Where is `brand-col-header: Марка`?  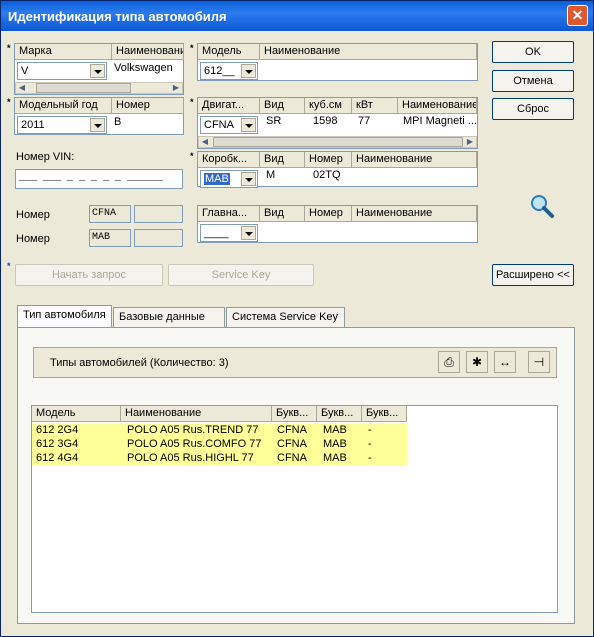 brand-col-header: Марка is located at coordinates (63, 52).